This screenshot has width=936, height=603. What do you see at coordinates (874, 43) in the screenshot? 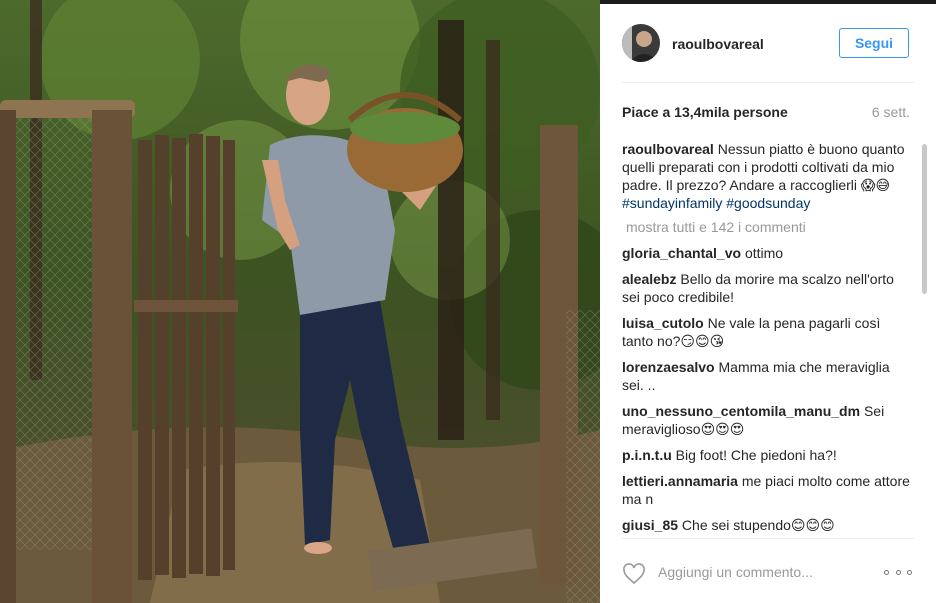
I see `follow-button: Segui` at bounding box center [874, 43].